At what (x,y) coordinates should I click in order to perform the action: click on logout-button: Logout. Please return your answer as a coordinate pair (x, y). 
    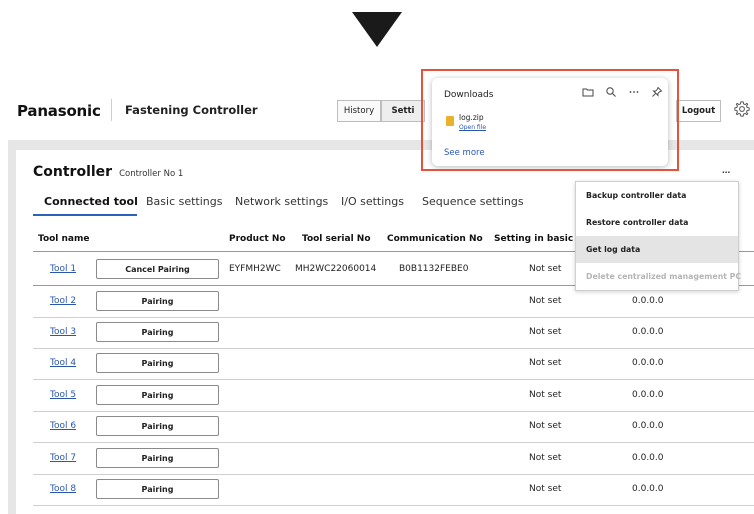
    Looking at the image, I should click on (698, 111).